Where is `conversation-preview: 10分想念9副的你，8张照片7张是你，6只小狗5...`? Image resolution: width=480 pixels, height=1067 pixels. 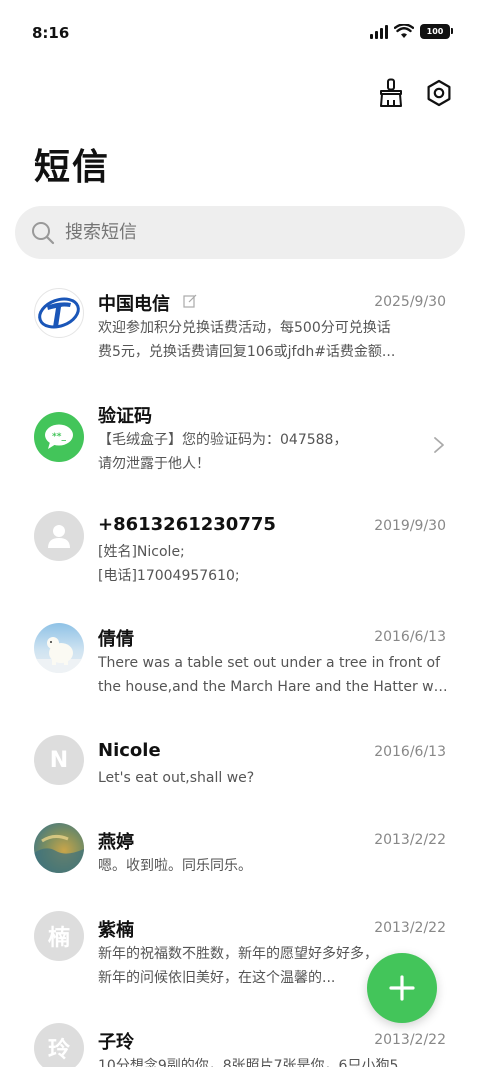 conversation-preview: 10分想念9副的你，8张照片7张是你，6只小狗5... is located at coordinates (273, 1060).